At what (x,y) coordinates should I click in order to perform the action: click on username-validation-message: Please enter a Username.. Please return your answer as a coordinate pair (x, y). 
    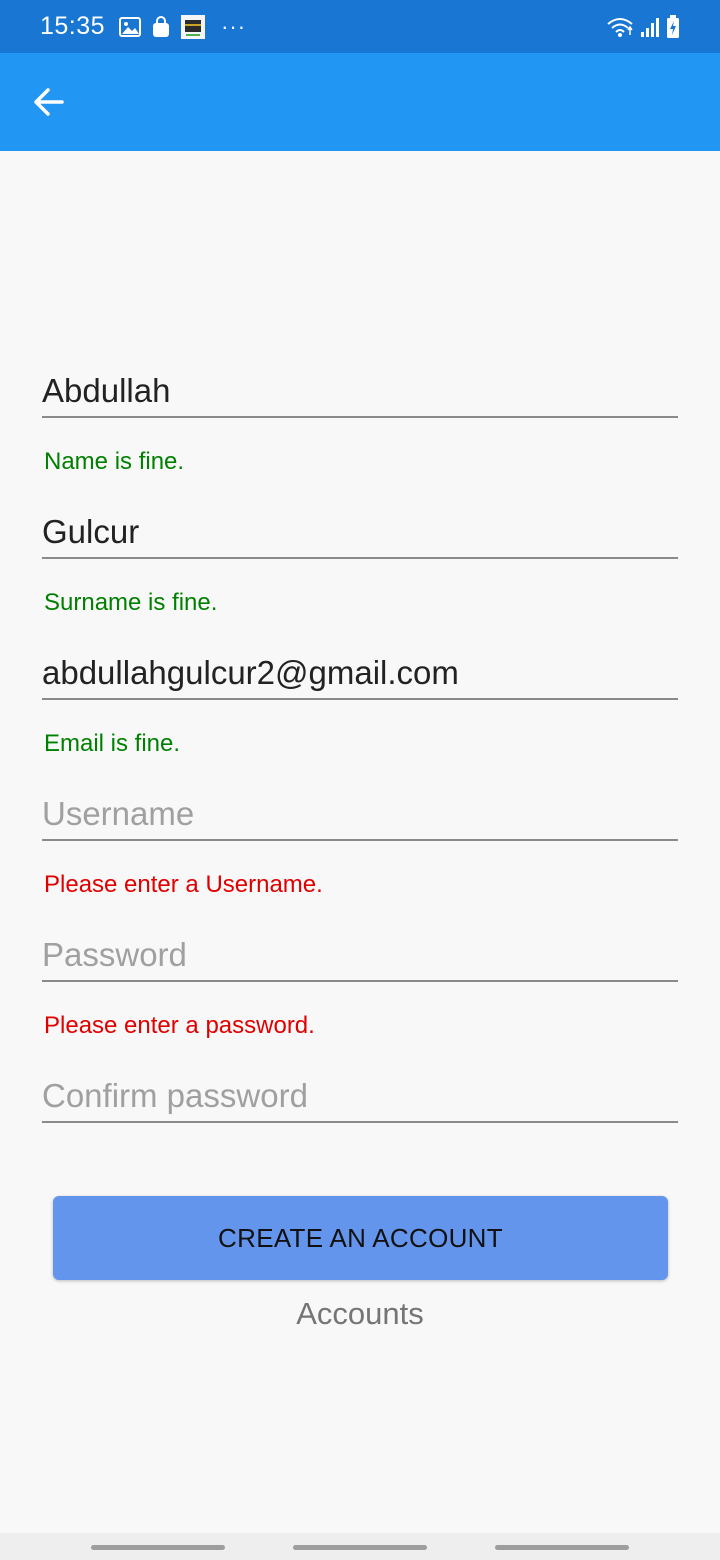
    Looking at the image, I should click on (183, 884).